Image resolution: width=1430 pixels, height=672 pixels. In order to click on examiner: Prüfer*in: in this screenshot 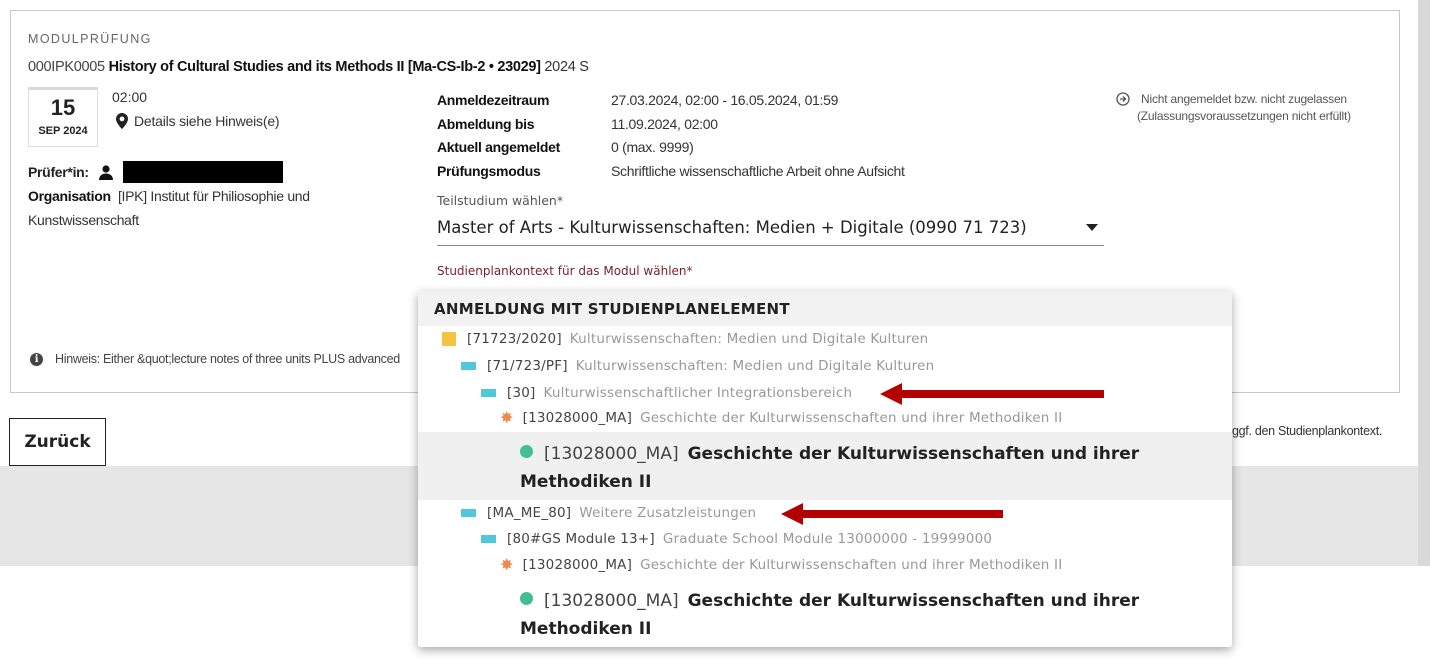, I will do `click(155, 172)`.